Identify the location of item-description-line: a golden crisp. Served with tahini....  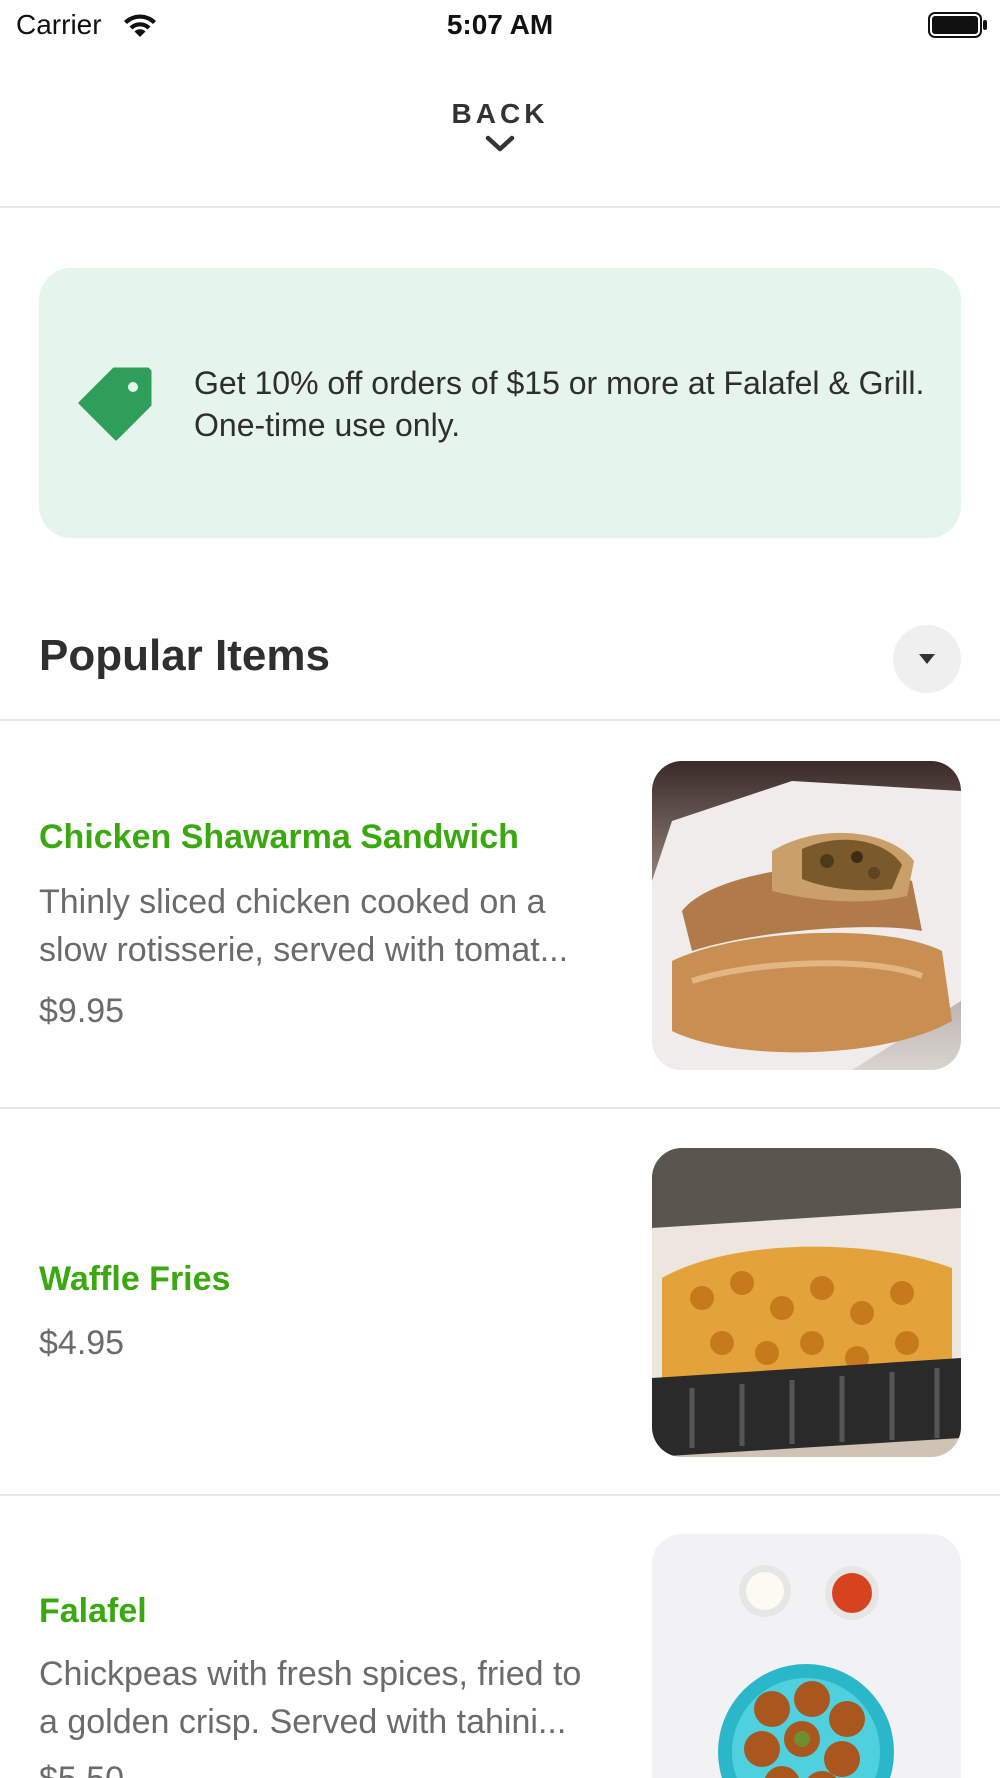
(303, 1722).